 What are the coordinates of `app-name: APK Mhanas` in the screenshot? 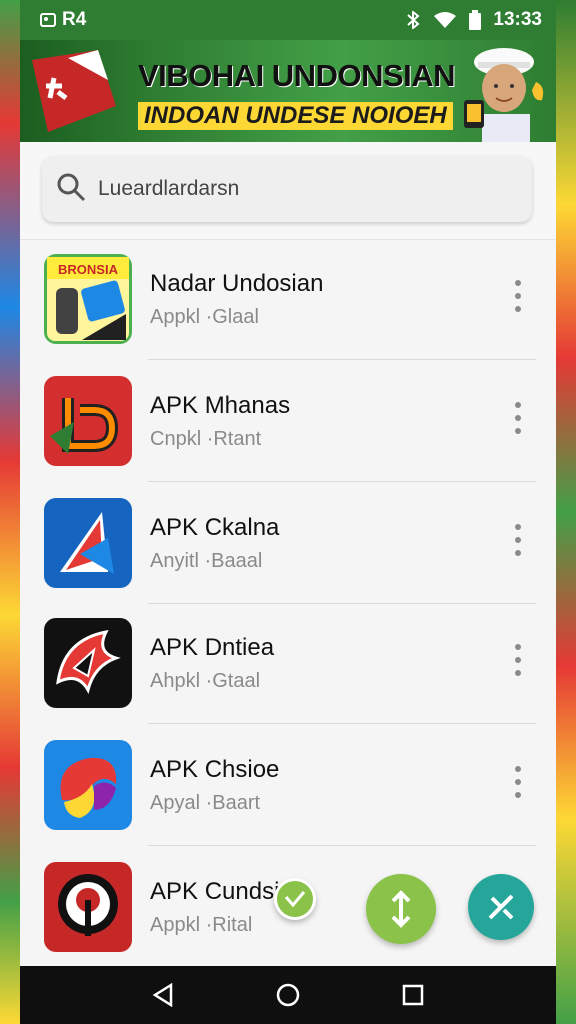 It's located at (220, 405).